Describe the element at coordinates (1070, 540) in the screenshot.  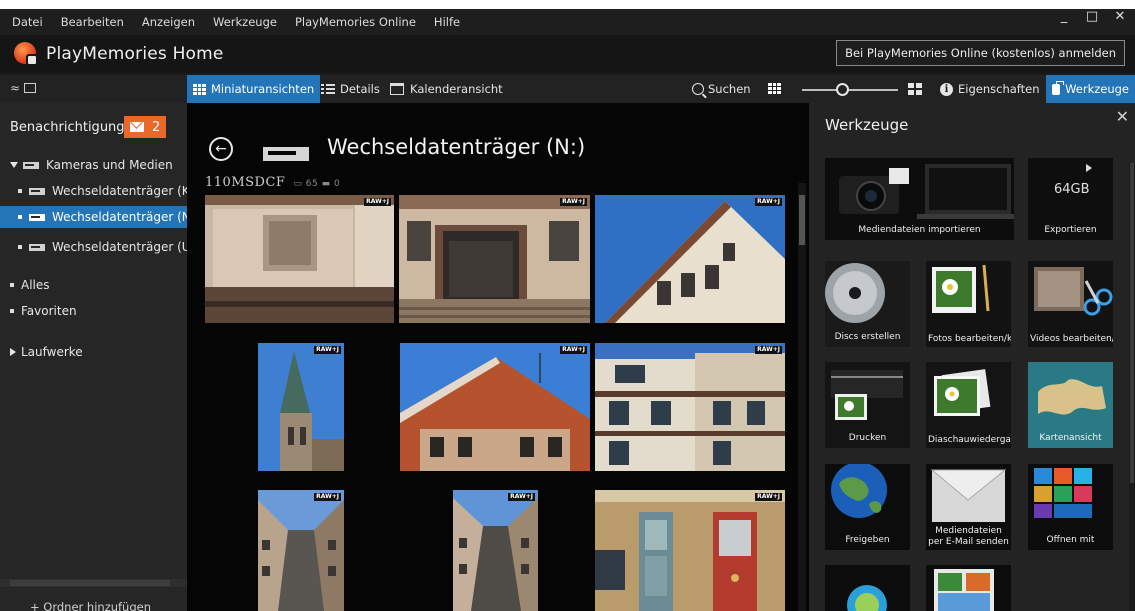
I see `tile-label: Öffnen mit` at that location.